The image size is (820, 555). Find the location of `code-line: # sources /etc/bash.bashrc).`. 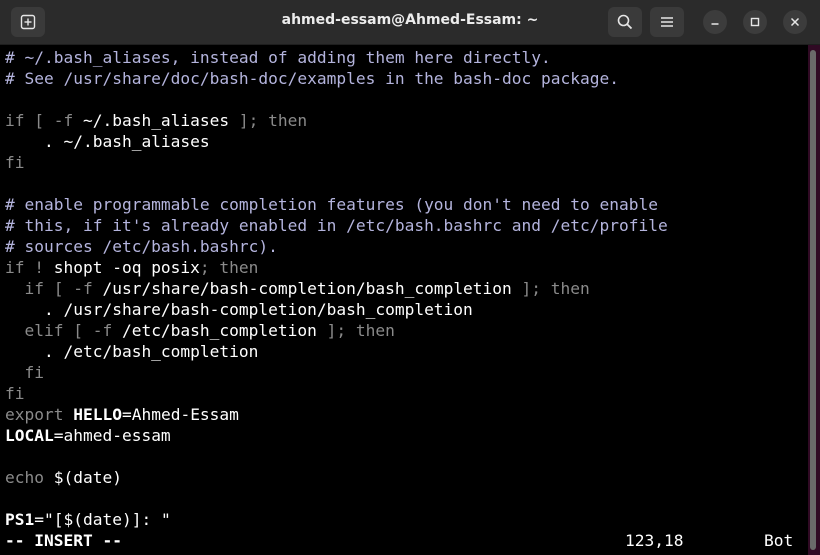

code-line: # sources /etc/bash.bashrc). is located at coordinates (141, 246).